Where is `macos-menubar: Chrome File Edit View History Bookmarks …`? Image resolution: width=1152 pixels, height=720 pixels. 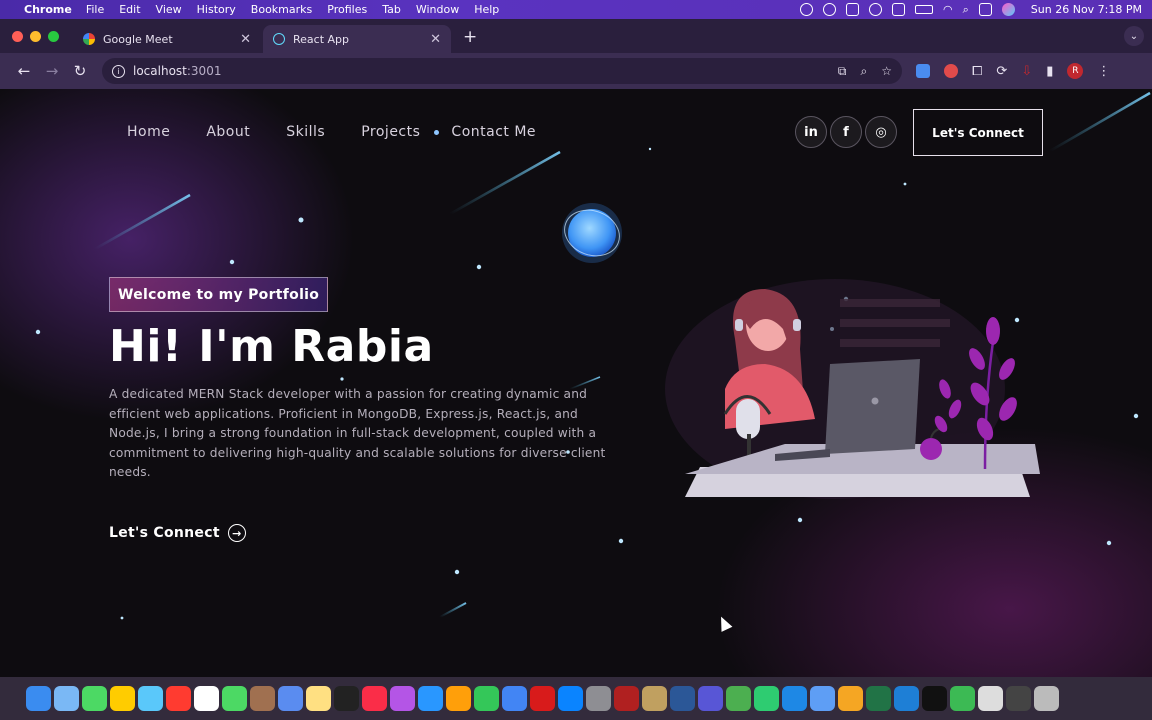 macos-menubar: Chrome File Edit View History Bookmarks … is located at coordinates (576, 9).